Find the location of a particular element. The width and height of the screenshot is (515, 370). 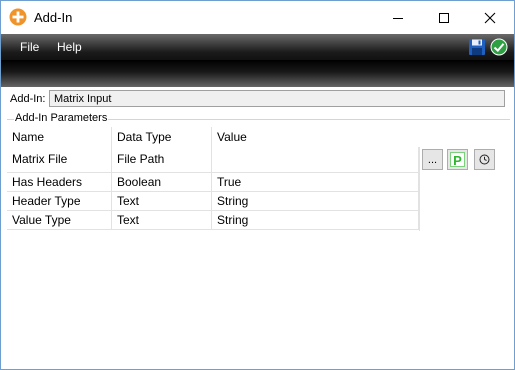

param-value-cell: True is located at coordinates (315, 182).